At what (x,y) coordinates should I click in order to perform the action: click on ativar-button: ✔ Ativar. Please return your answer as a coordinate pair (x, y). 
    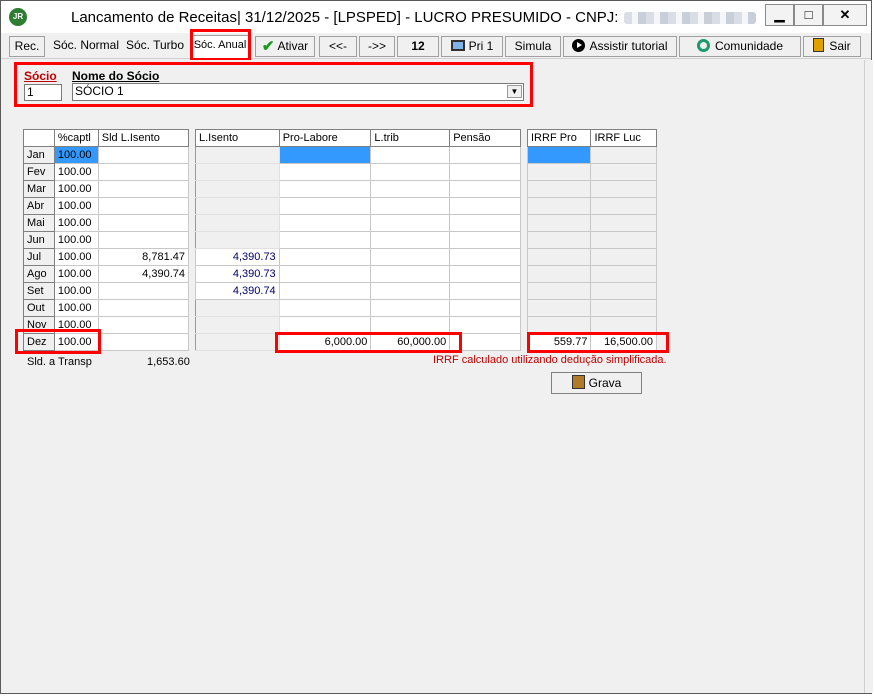
    Looking at the image, I should click on (285, 46).